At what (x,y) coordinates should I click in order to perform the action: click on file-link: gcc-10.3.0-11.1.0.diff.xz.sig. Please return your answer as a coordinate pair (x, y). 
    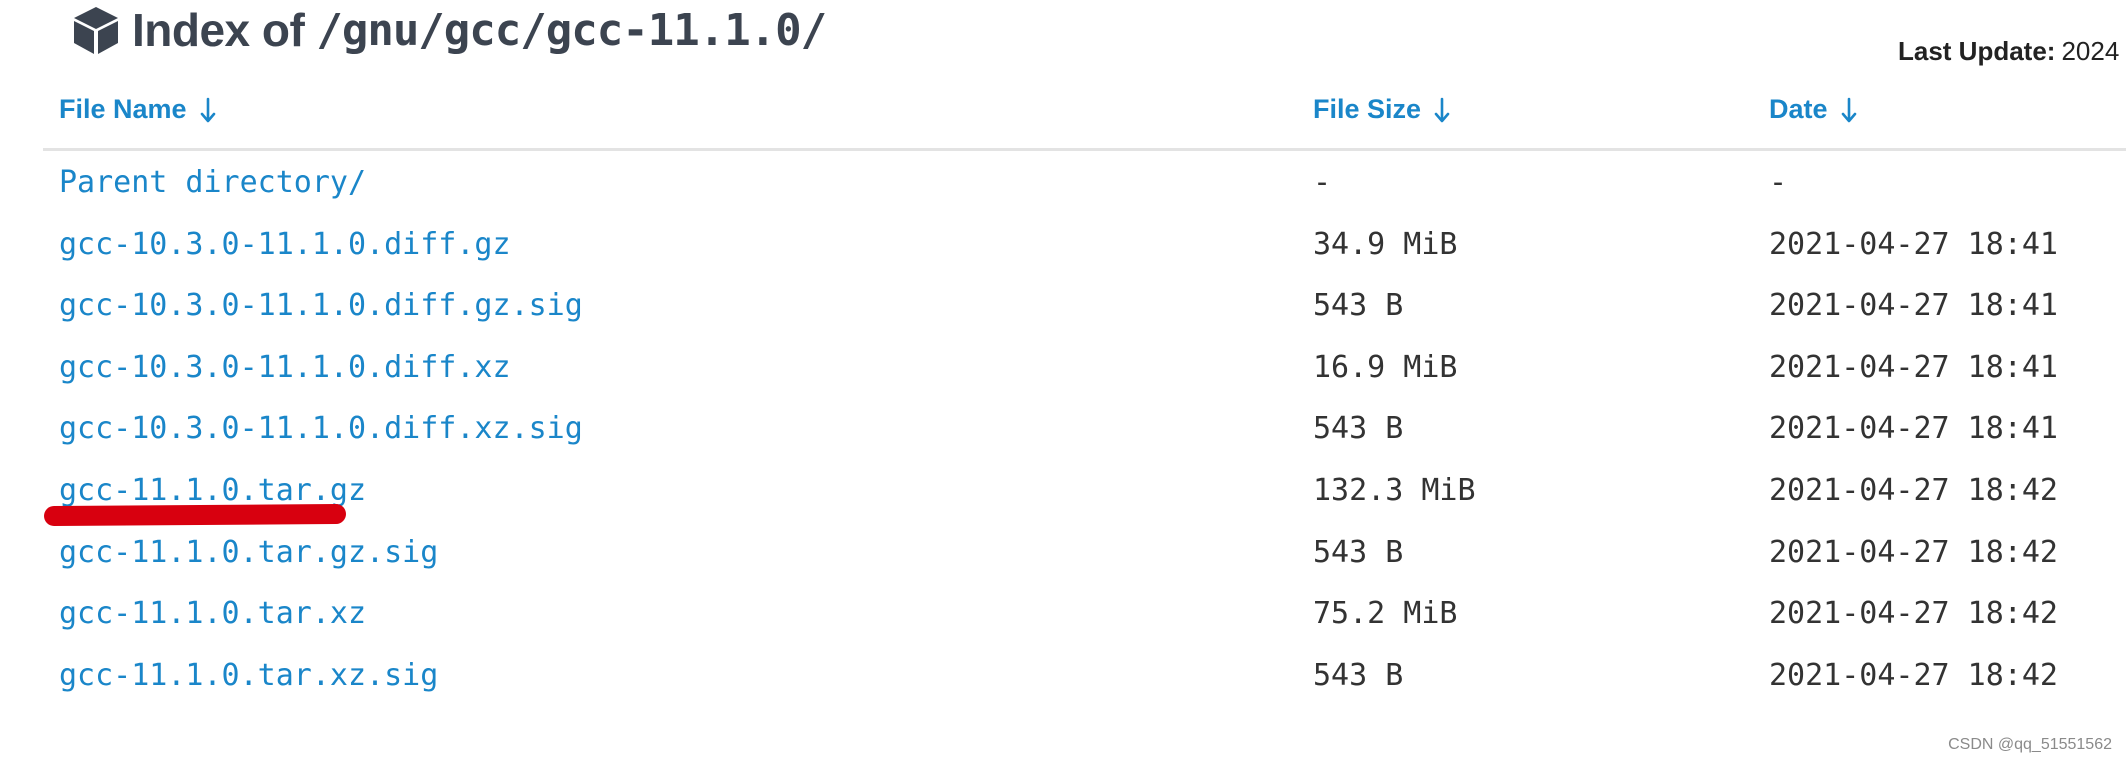
    Looking at the image, I should click on (321, 428).